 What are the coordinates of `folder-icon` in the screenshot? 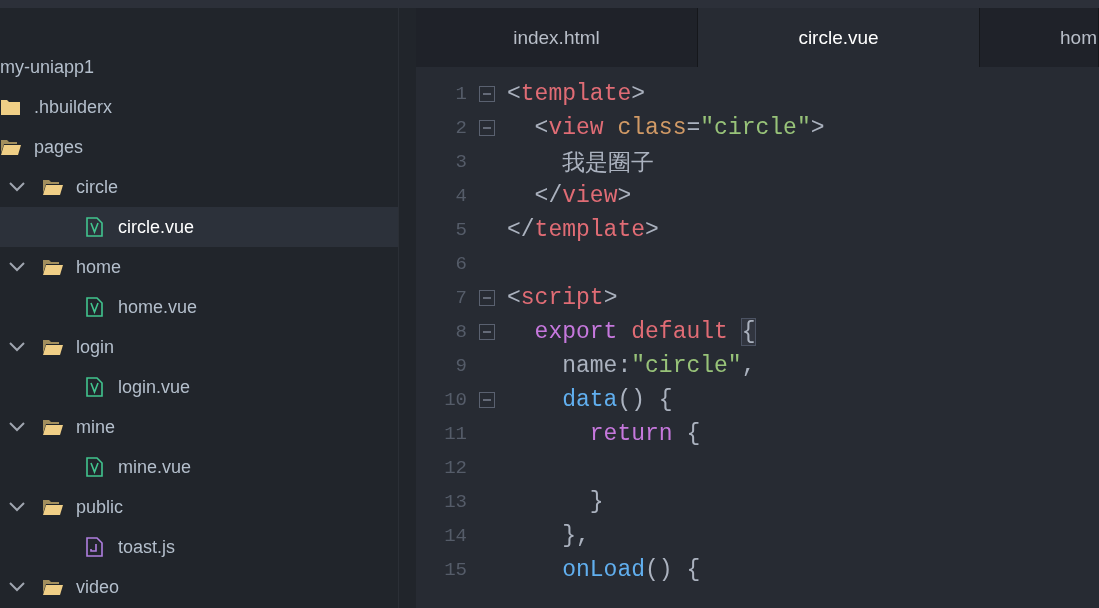 It's located at (10, 107).